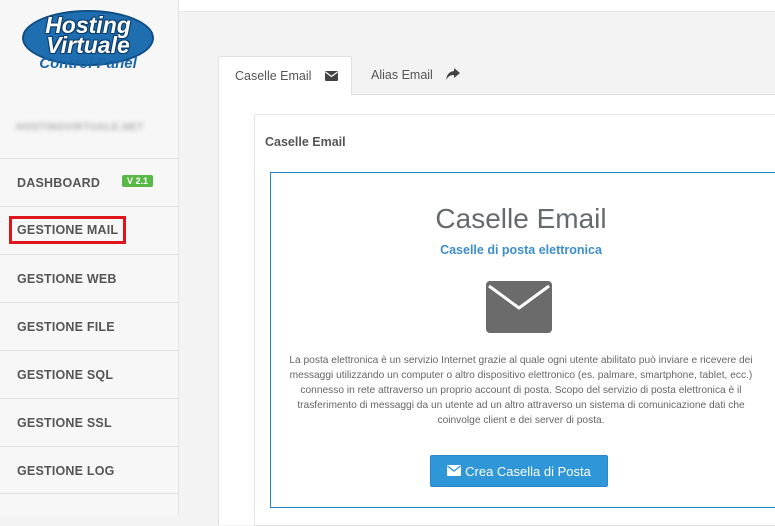 The image size is (775, 526). I want to click on tab-label: Caselle Email, so click(273, 76).